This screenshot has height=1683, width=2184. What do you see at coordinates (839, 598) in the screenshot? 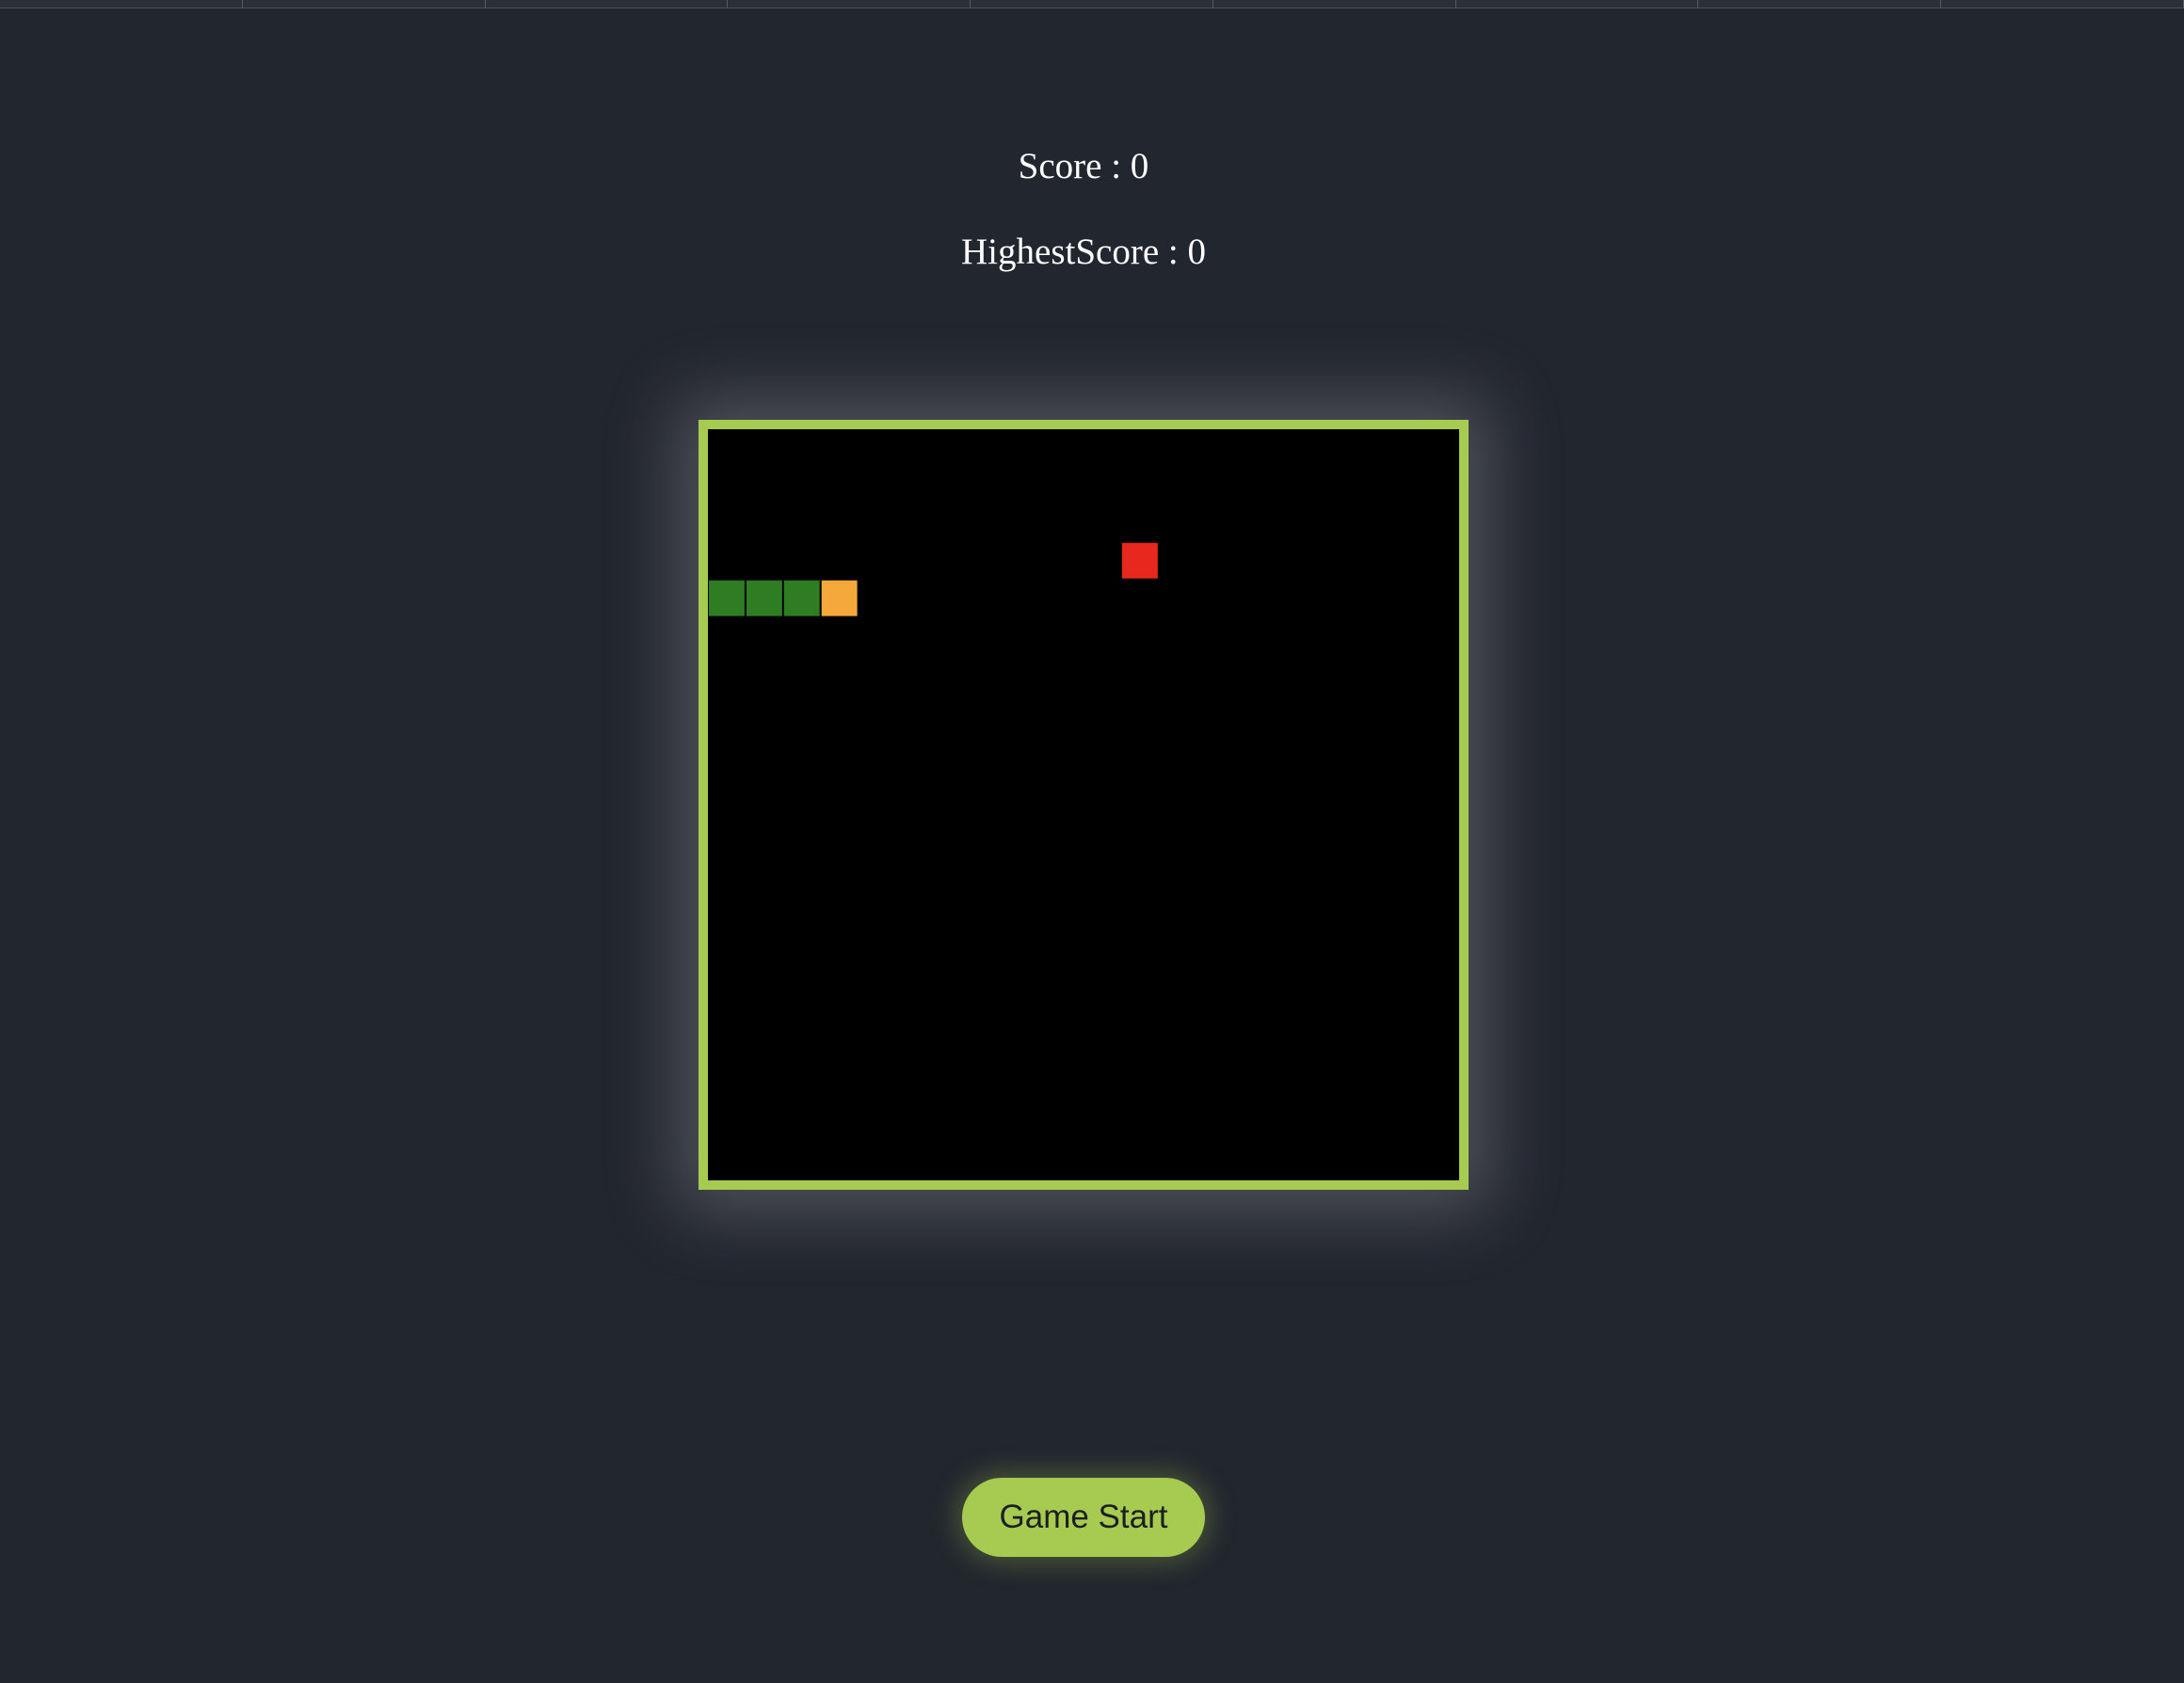
I see `snake-head` at bounding box center [839, 598].